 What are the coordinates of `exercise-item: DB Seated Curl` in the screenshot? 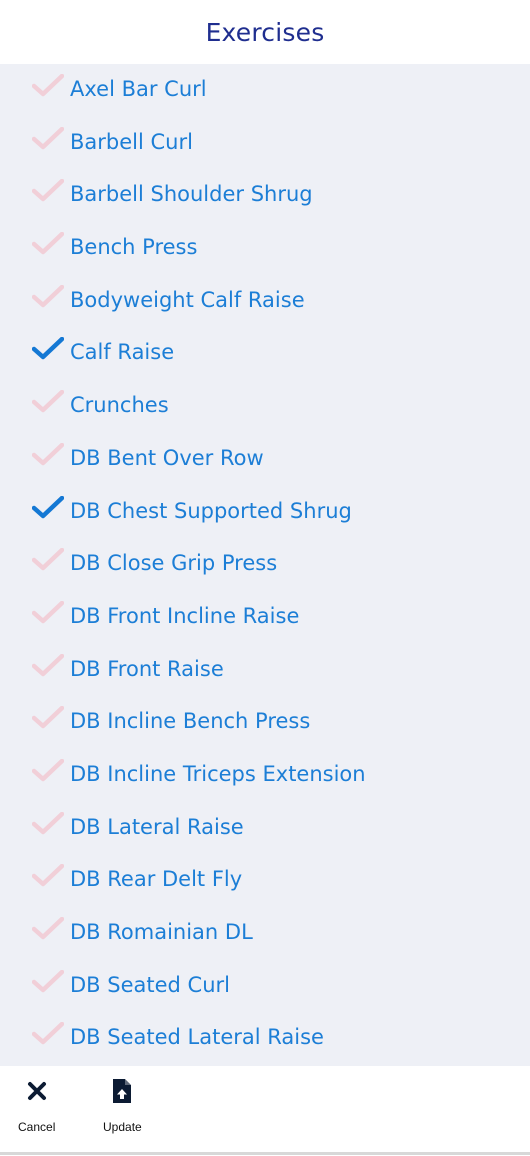 It's located at (265, 986).